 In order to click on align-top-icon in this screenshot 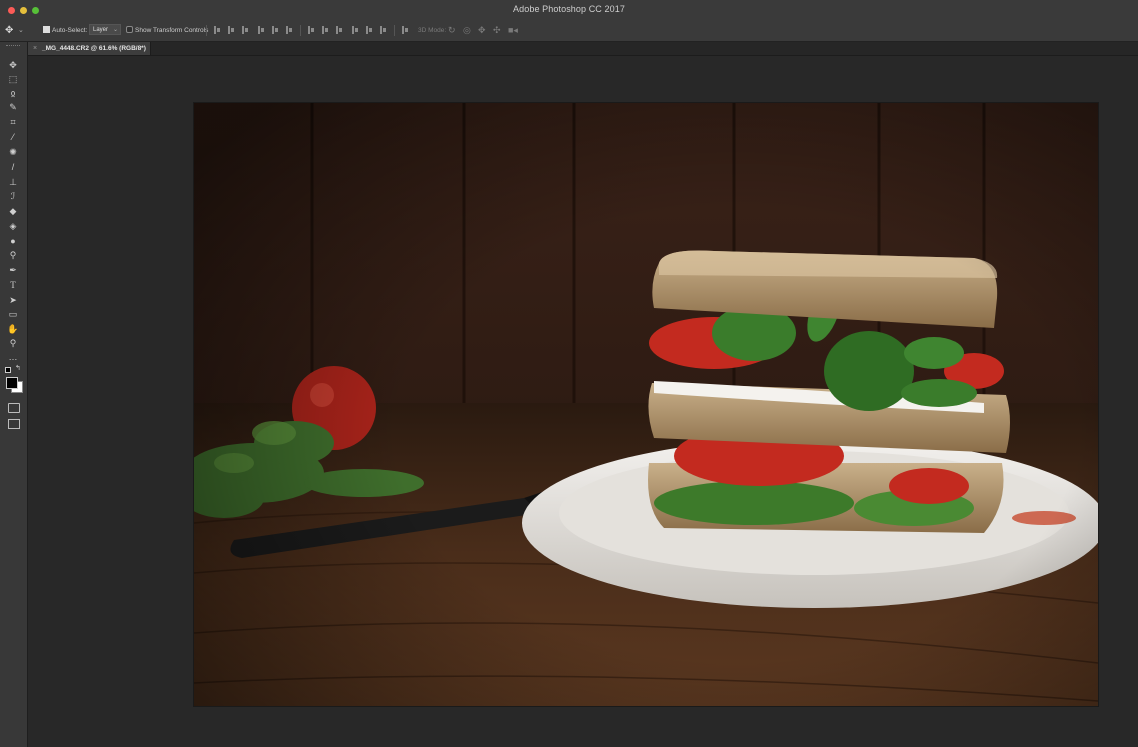, I will do `click(217, 30)`.